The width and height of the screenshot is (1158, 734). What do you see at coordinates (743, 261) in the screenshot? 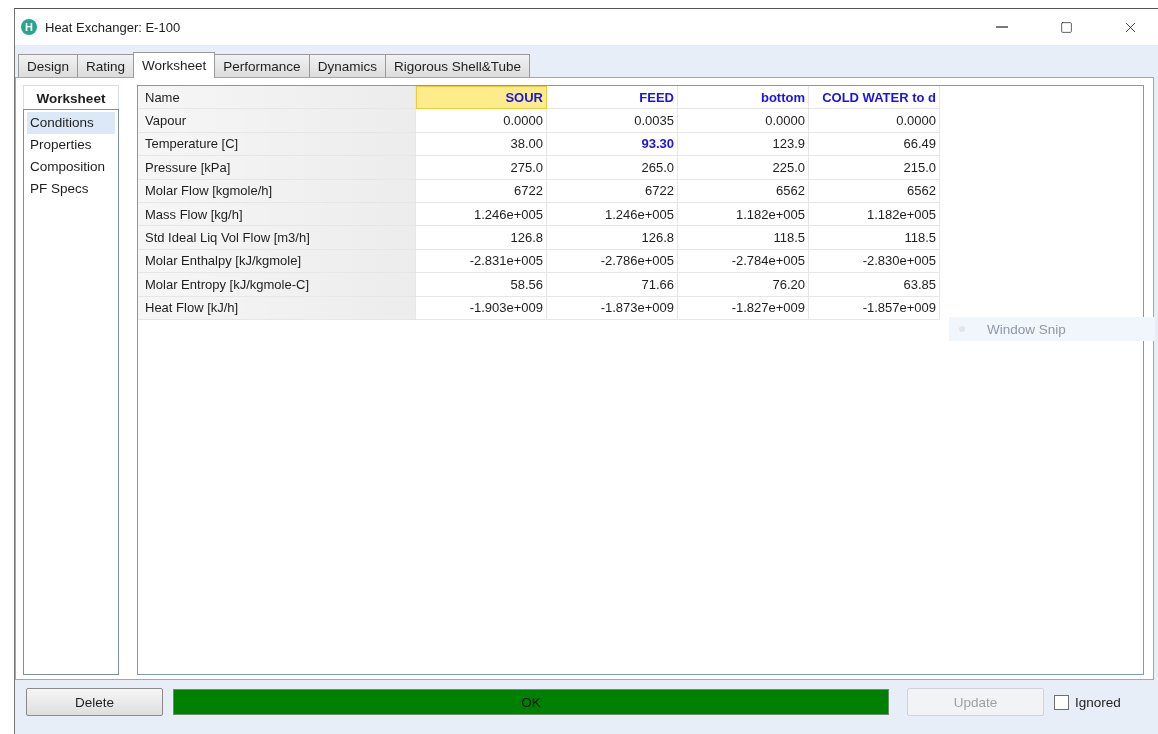
I see `table-cell: -2.784e+005` at bounding box center [743, 261].